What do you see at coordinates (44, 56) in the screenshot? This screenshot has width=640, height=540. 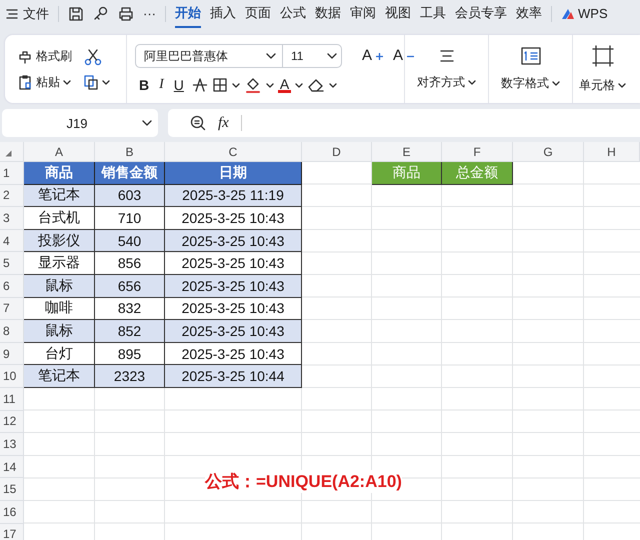 I see `format-painter-button: 格式刷` at bounding box center [44, 56].